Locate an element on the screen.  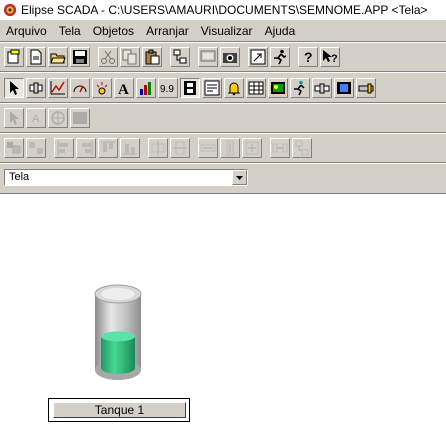
menu-arquivo: Arquivo is located at coordinates (26, 31).